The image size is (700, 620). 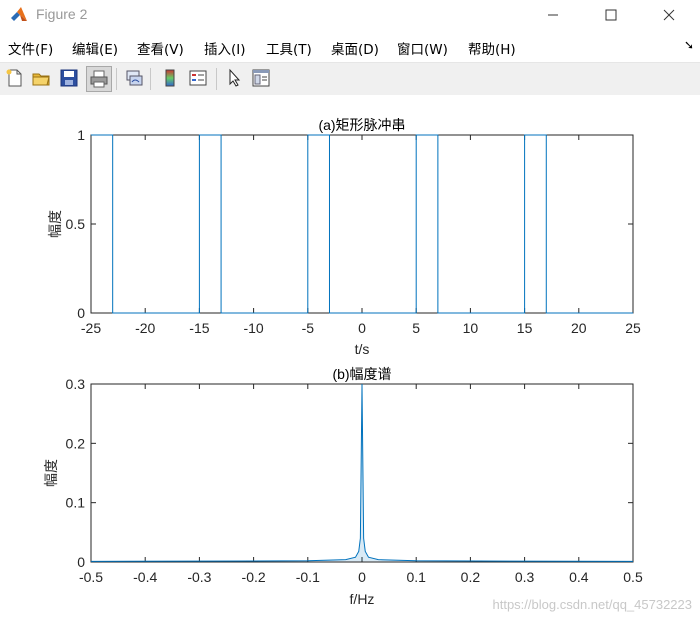 I want to click on pointer-icon, so click(x=235, y=77).